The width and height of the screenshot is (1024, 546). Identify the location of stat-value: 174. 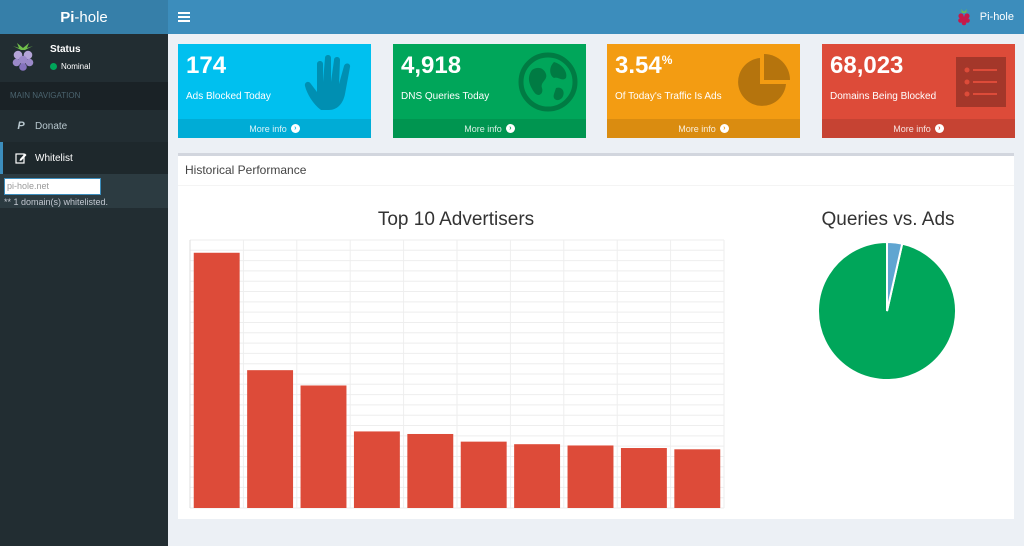
(206, 65).